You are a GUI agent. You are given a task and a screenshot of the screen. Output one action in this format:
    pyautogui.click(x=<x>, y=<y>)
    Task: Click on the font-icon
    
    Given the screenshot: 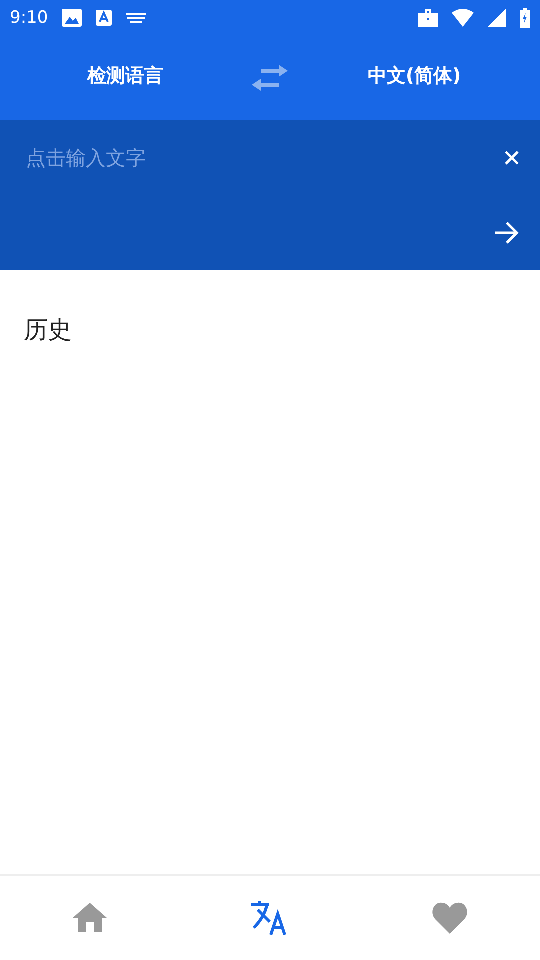 What is the action you would take?
    pyautogui.click(x=104, y=18)
    